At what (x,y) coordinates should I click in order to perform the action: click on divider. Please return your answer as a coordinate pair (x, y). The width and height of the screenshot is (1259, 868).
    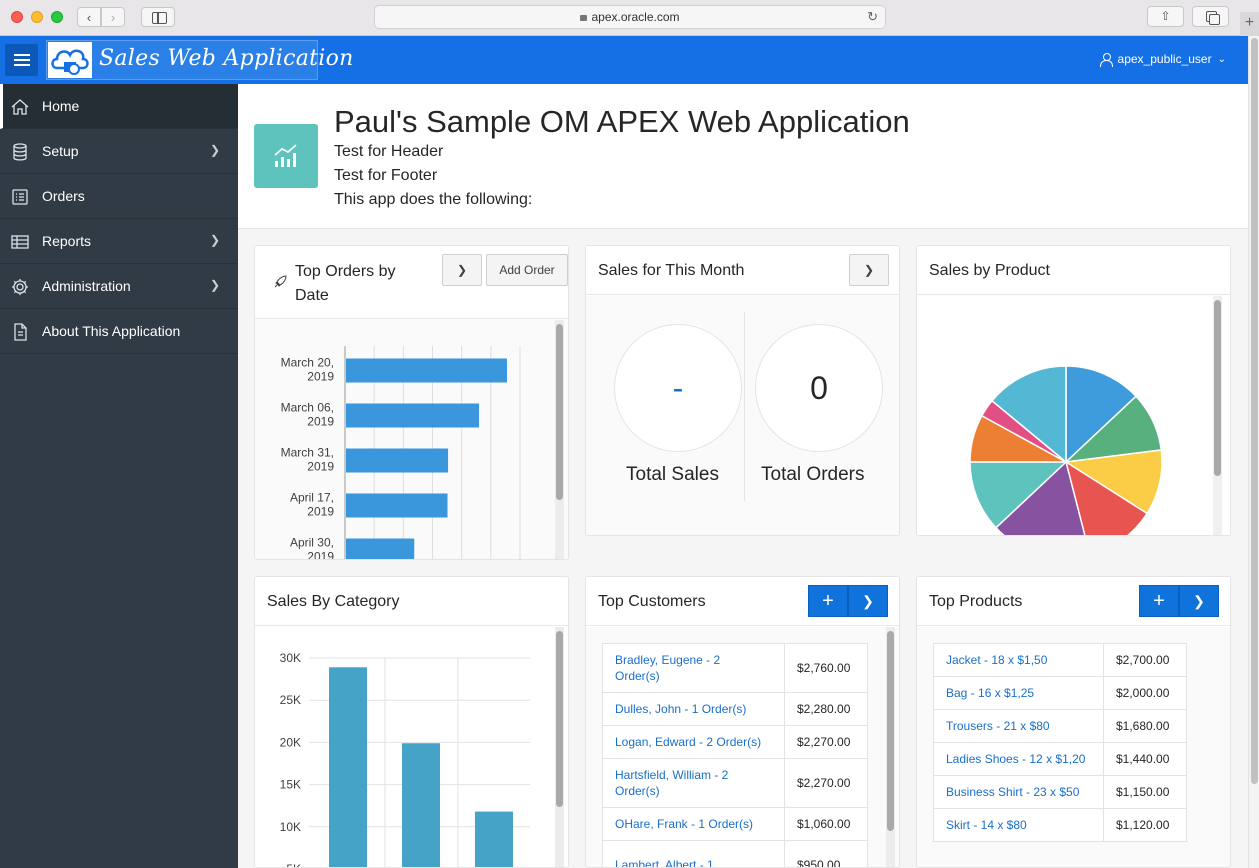
    Looking at the image, I should click on (744, 406).